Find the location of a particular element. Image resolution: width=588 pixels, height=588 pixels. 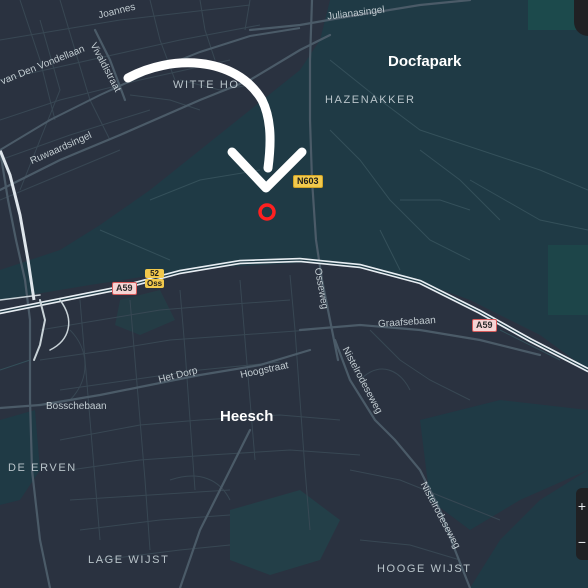

zoom-out-button: − is located at coordinates (582, 542).